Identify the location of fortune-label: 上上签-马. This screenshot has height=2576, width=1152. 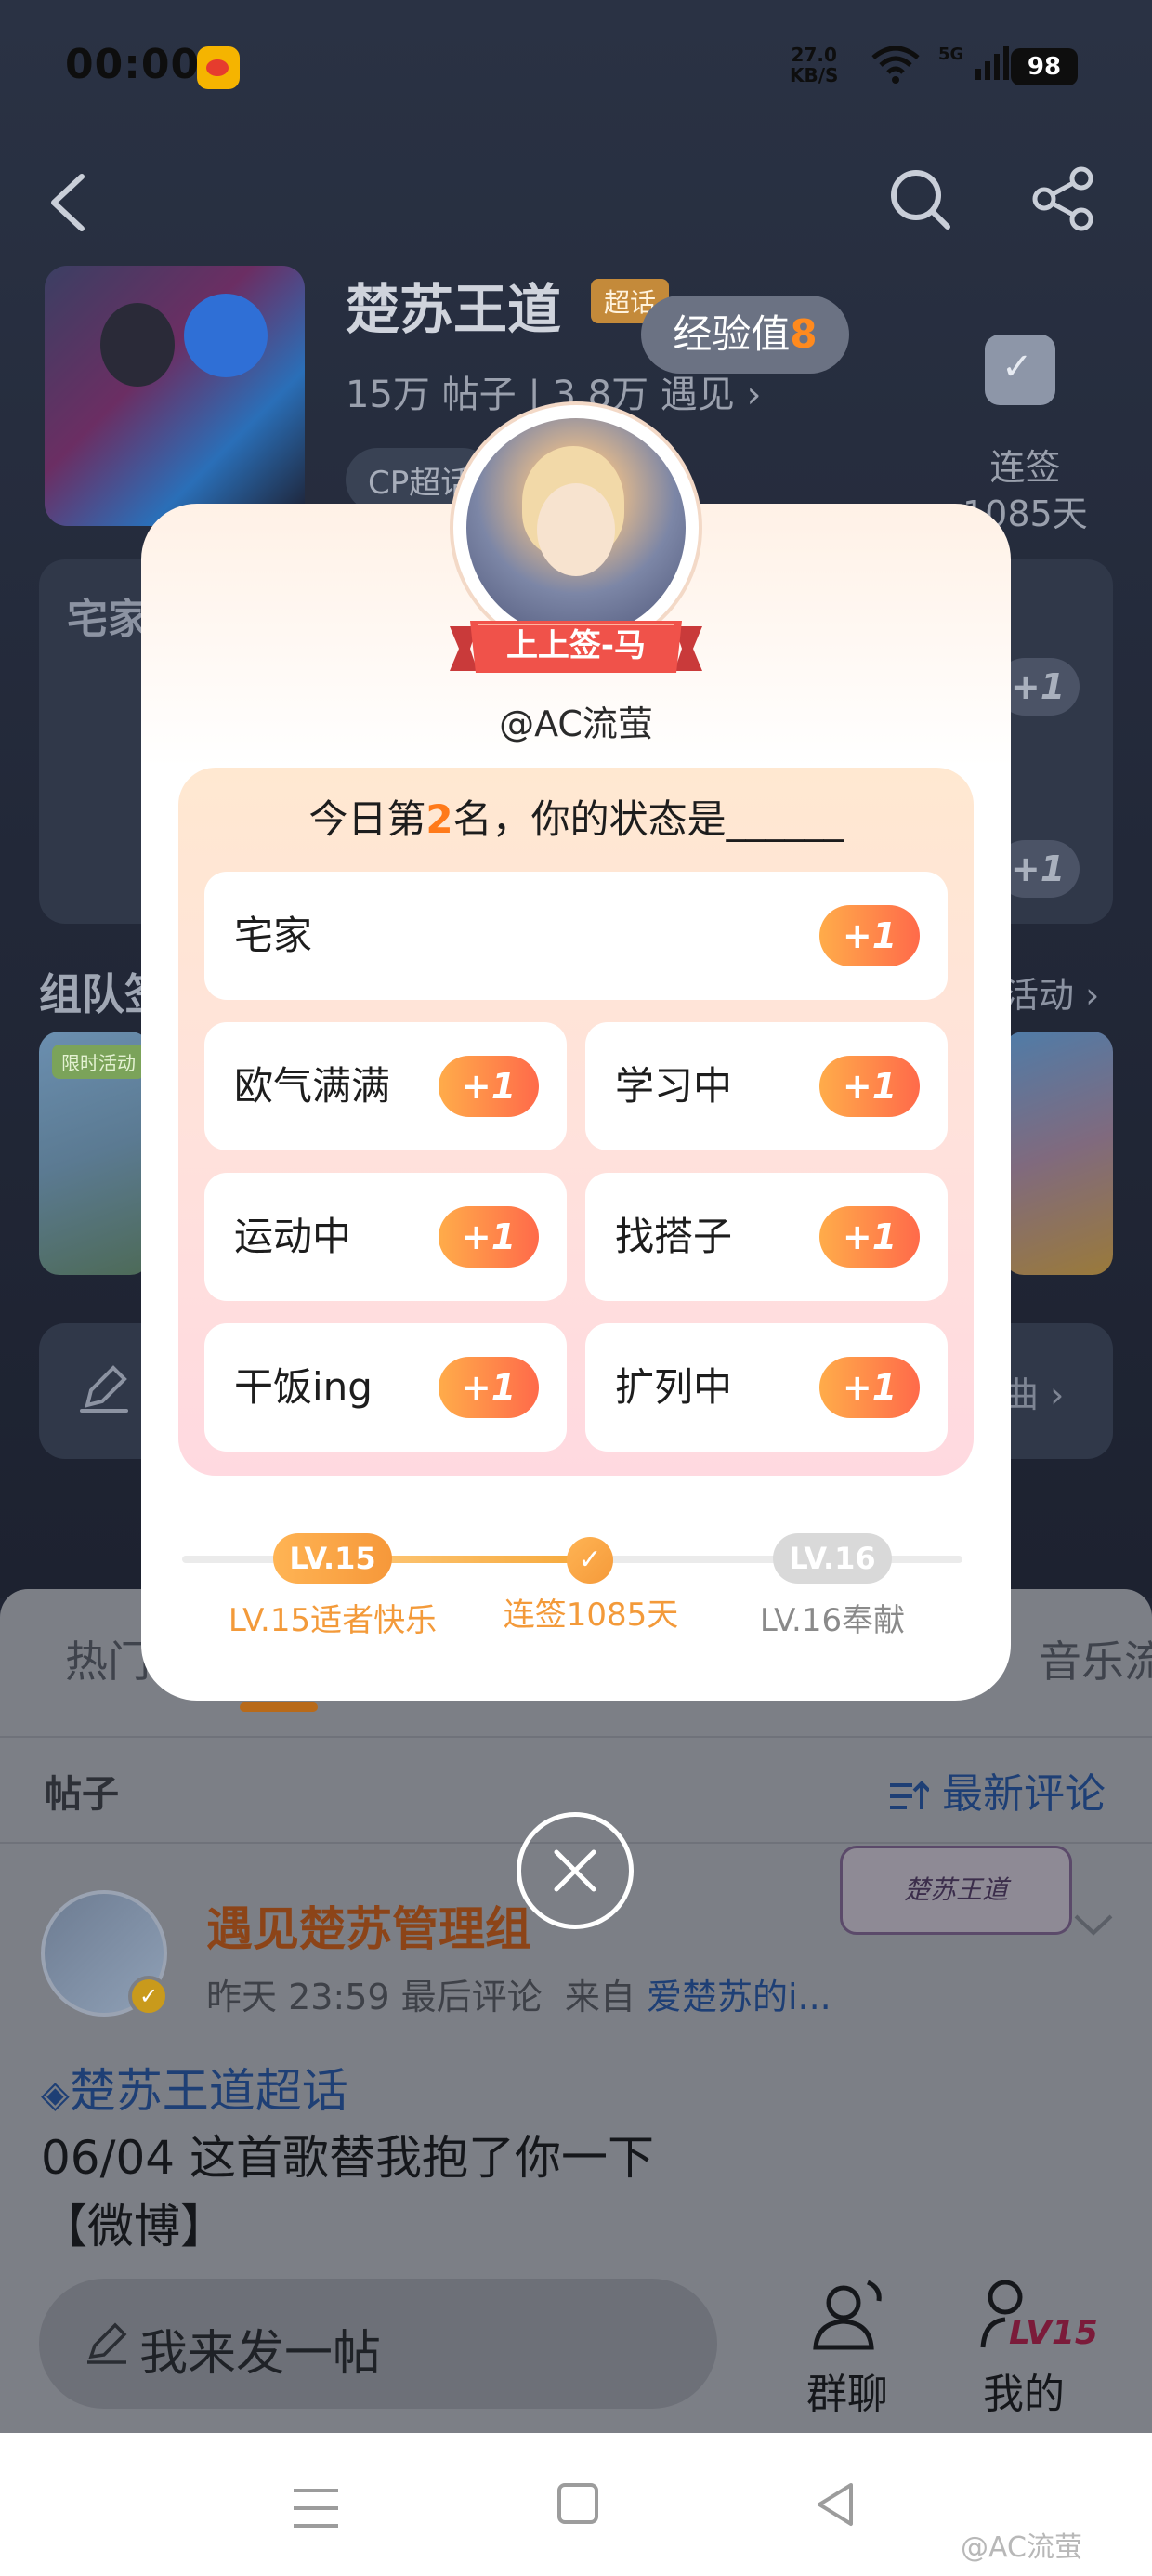
(576, 645).